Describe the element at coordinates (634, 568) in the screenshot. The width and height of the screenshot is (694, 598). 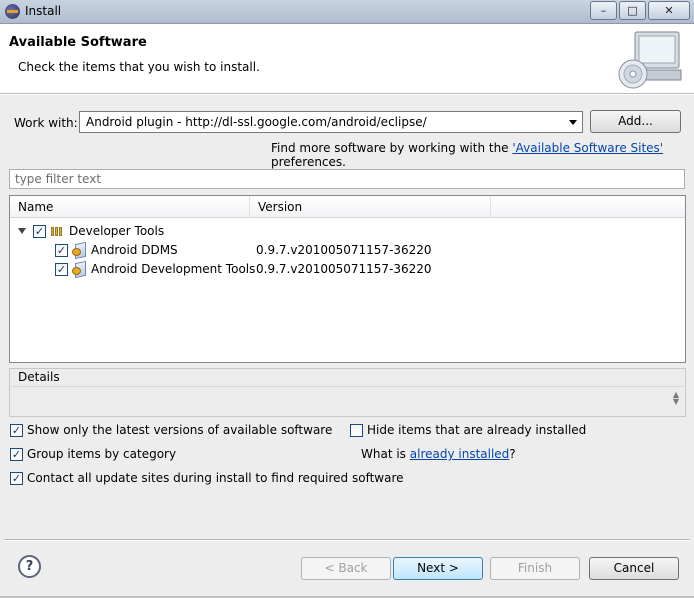
I see `cancel-button: Cancel` at that location.